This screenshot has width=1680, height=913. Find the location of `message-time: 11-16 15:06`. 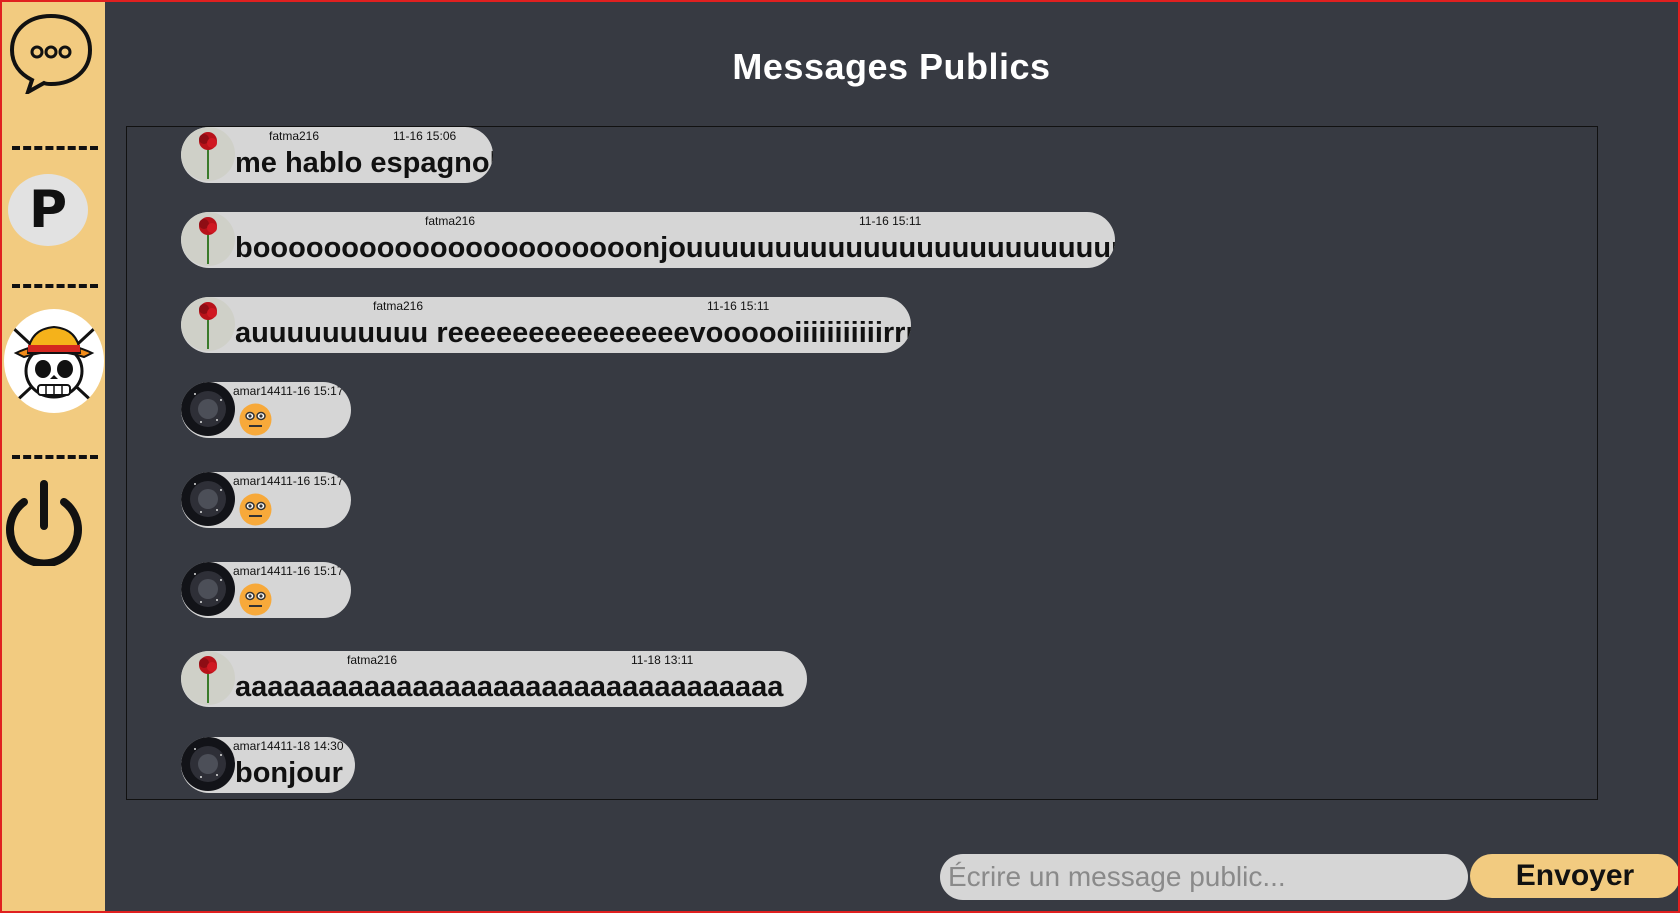

message-time: 11-16 15:06 is located at coordinates (425, 136).